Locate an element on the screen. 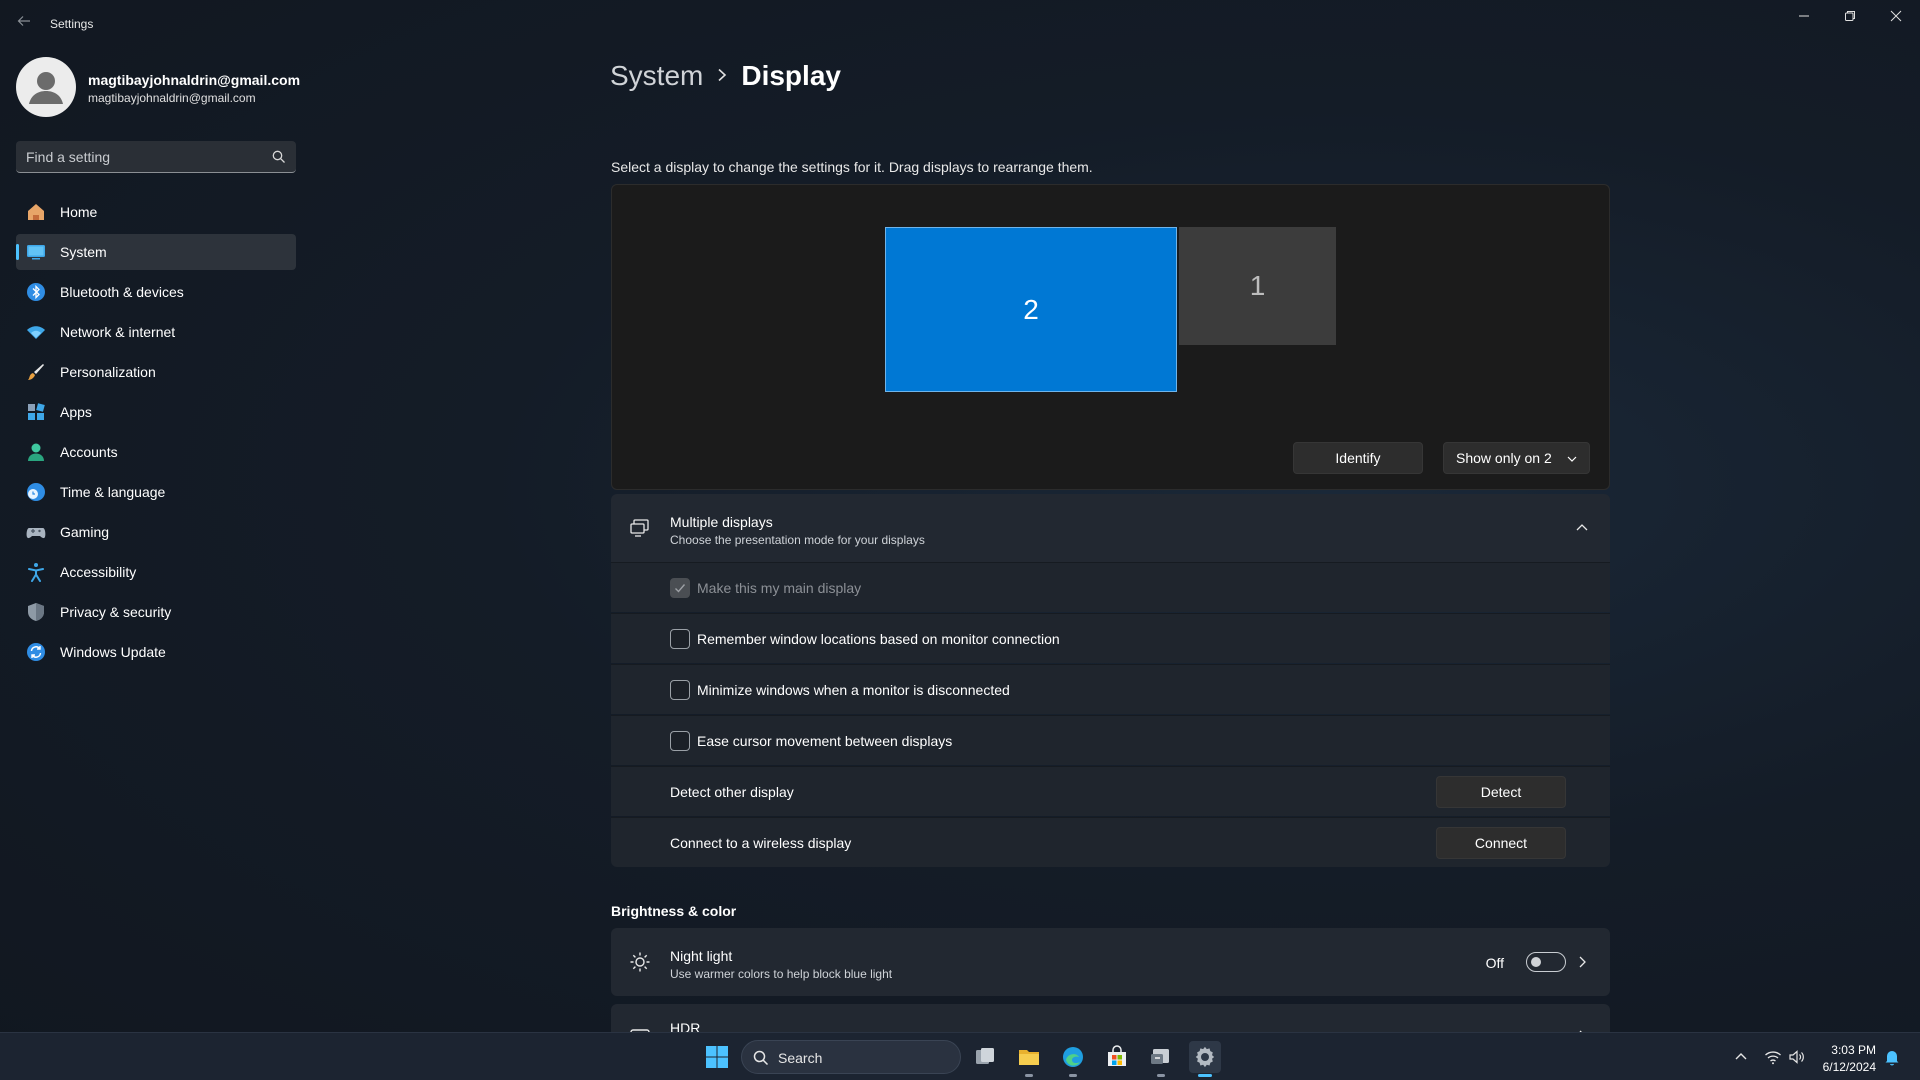 The width and height of the screenshot is (1920, 1080). person-icon is located at coordinates (36, 452).